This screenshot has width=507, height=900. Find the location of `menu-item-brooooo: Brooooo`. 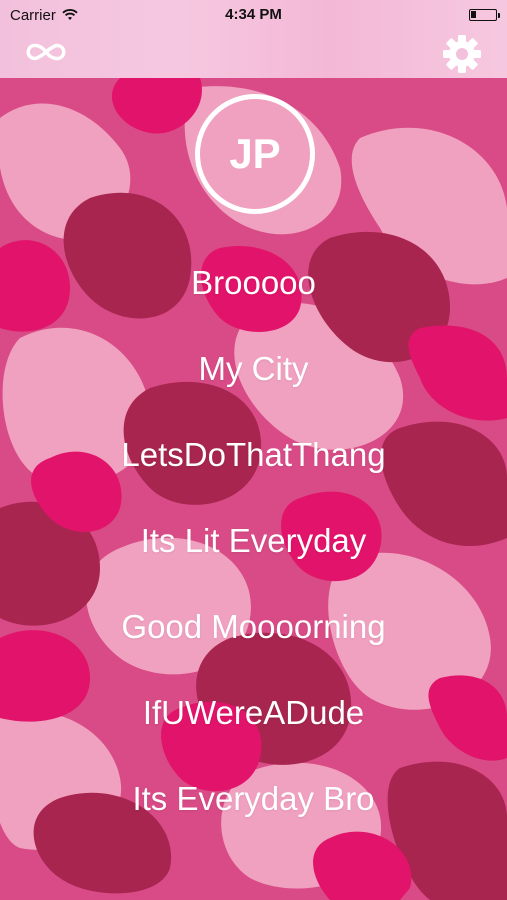

menu-item-brooooo: Brooooo is located at coordinates (253, 283).